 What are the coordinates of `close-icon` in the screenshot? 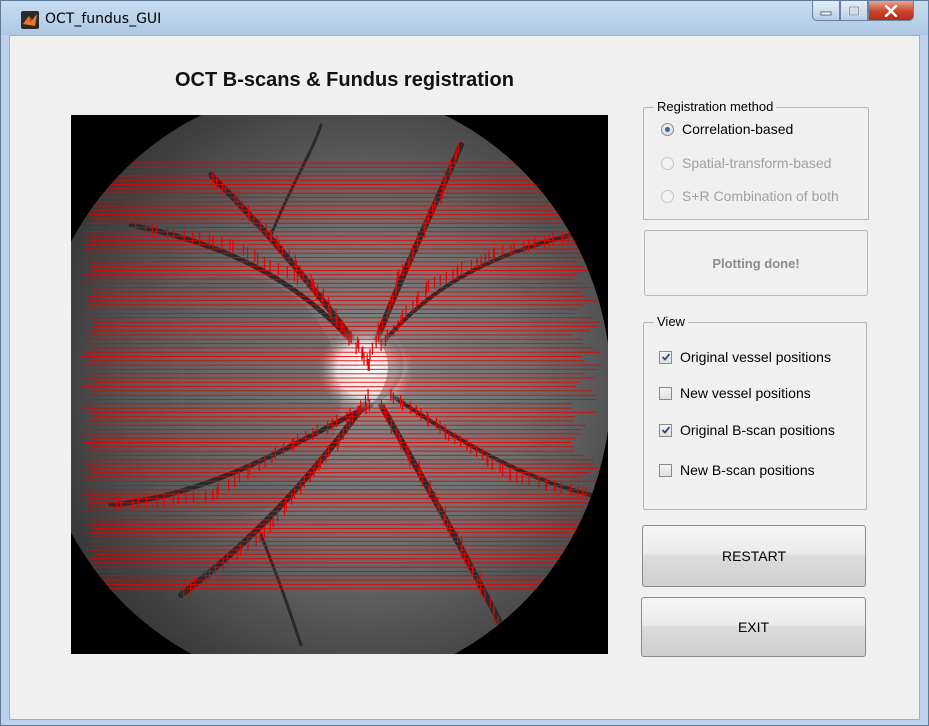 It's located at (891, 10).